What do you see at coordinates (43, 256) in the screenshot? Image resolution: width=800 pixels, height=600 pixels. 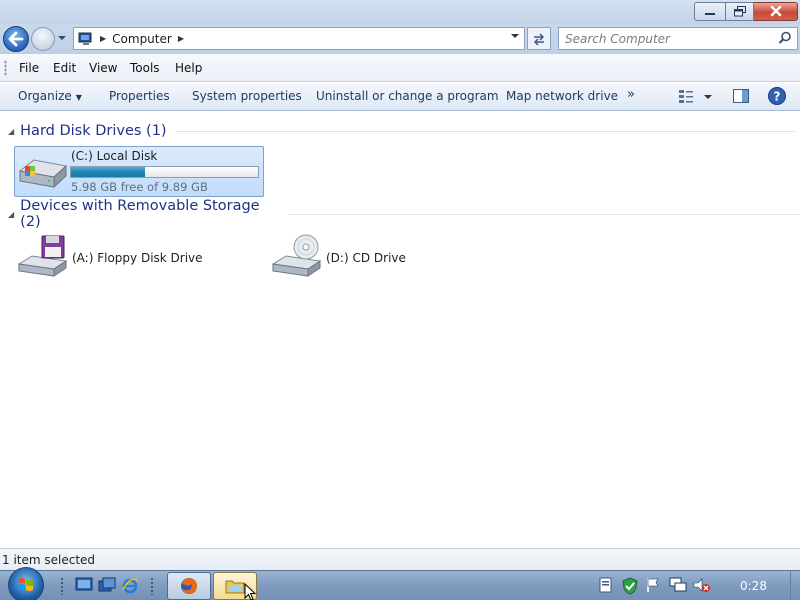 I see `floppy-drive-icon` at bounding box center [43, 256].